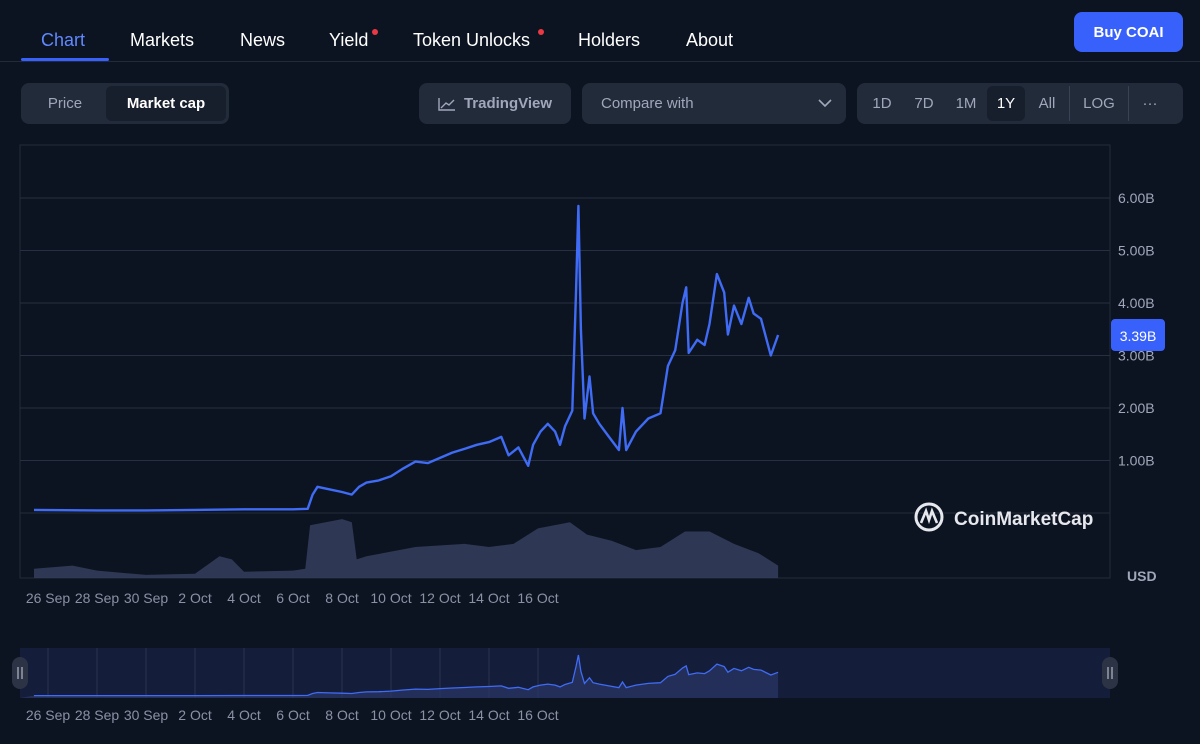 The image size is (1200, 744). I want to click on range-1y: 1Y, so click(1006, 103).